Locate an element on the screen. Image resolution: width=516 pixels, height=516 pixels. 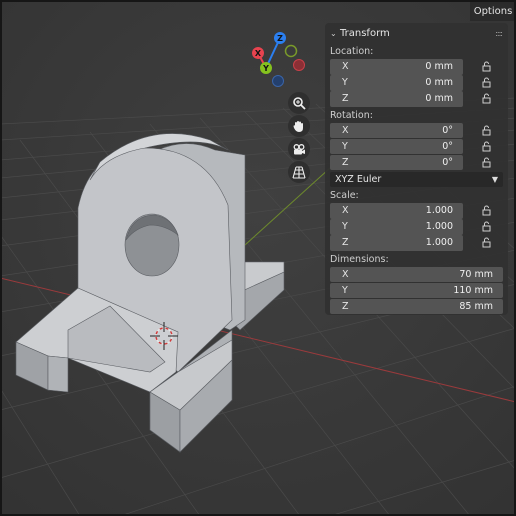
dimensions-x-field: X 70 mm is located at coordinates (416, 274).